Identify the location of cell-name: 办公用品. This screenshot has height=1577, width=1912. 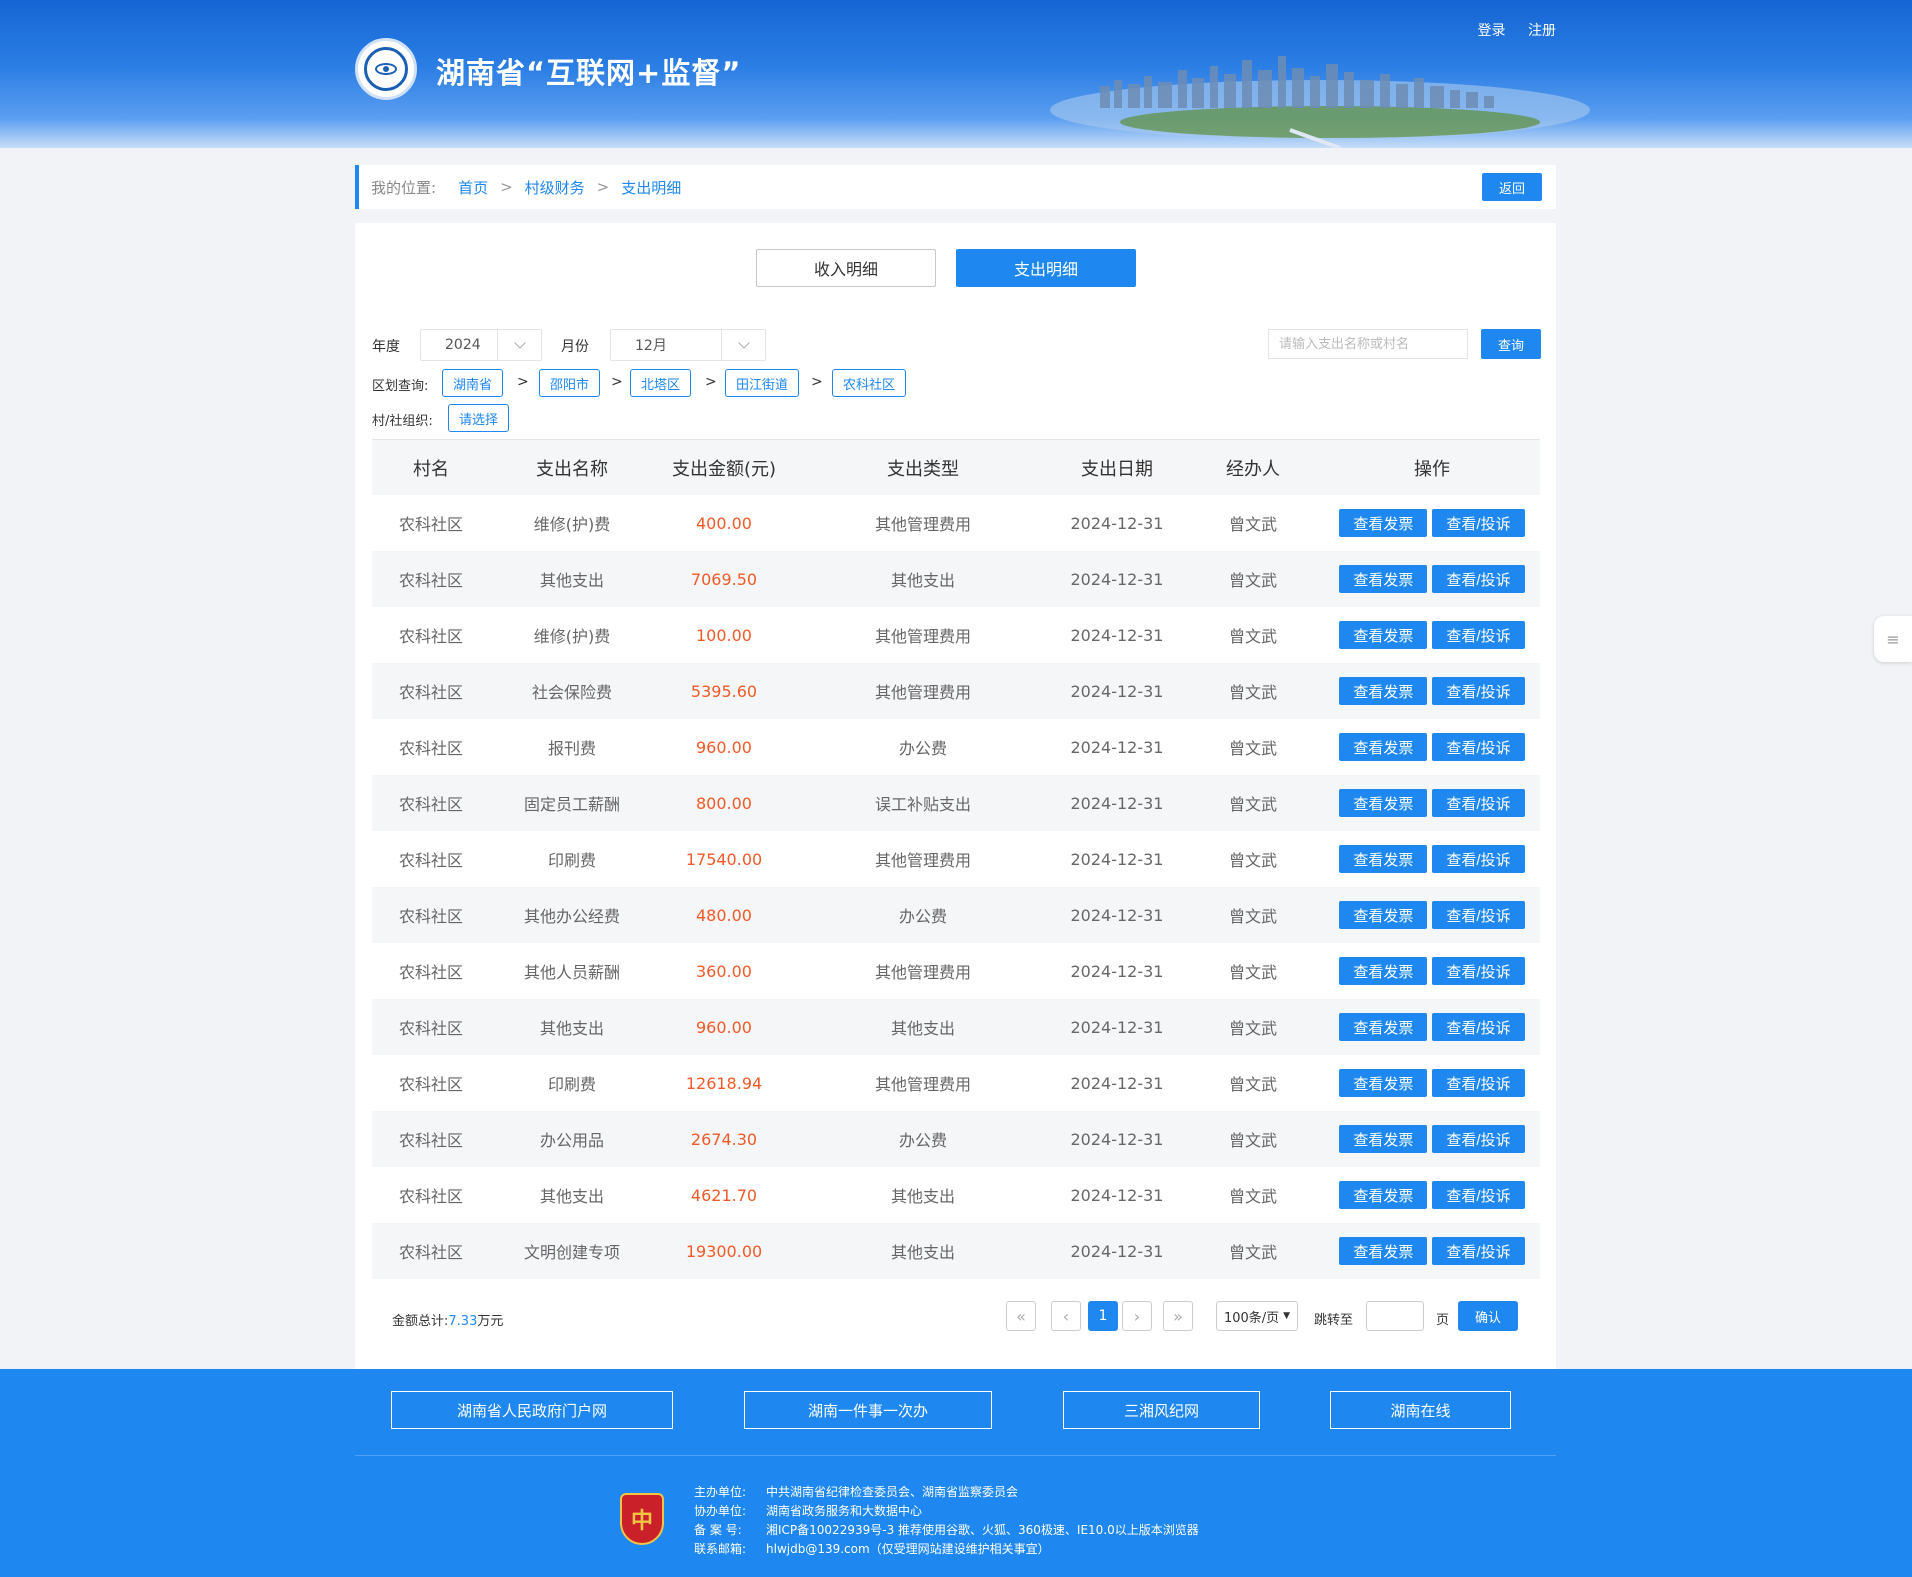
(571, 1140).